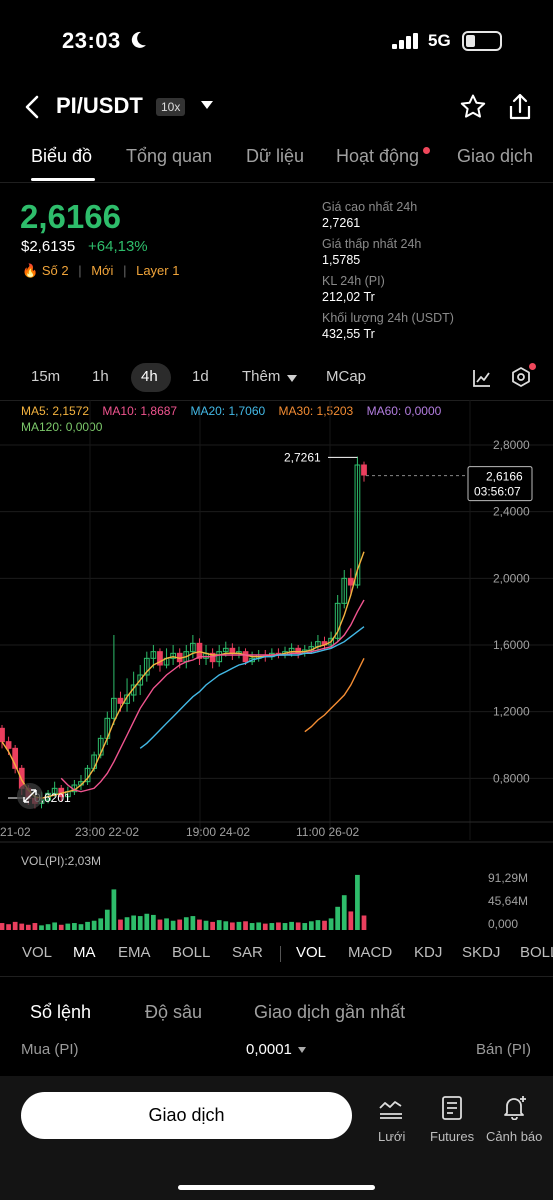 The width and height of the screenshot is (553, 1200). What do you see at coordinates (439, 40) in the screenshot?
I see `network-type: 5G` at bounding box center [439, 40].